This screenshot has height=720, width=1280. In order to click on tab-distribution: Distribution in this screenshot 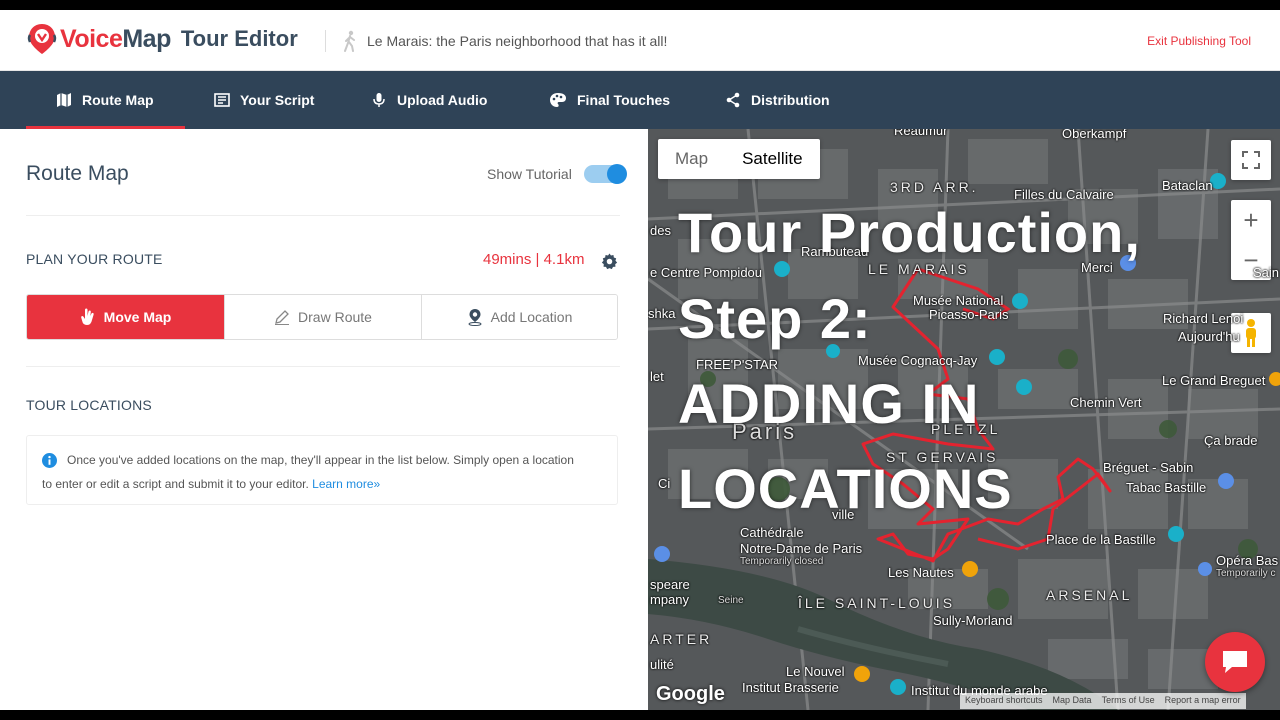, I will do `click(777, 100)`.